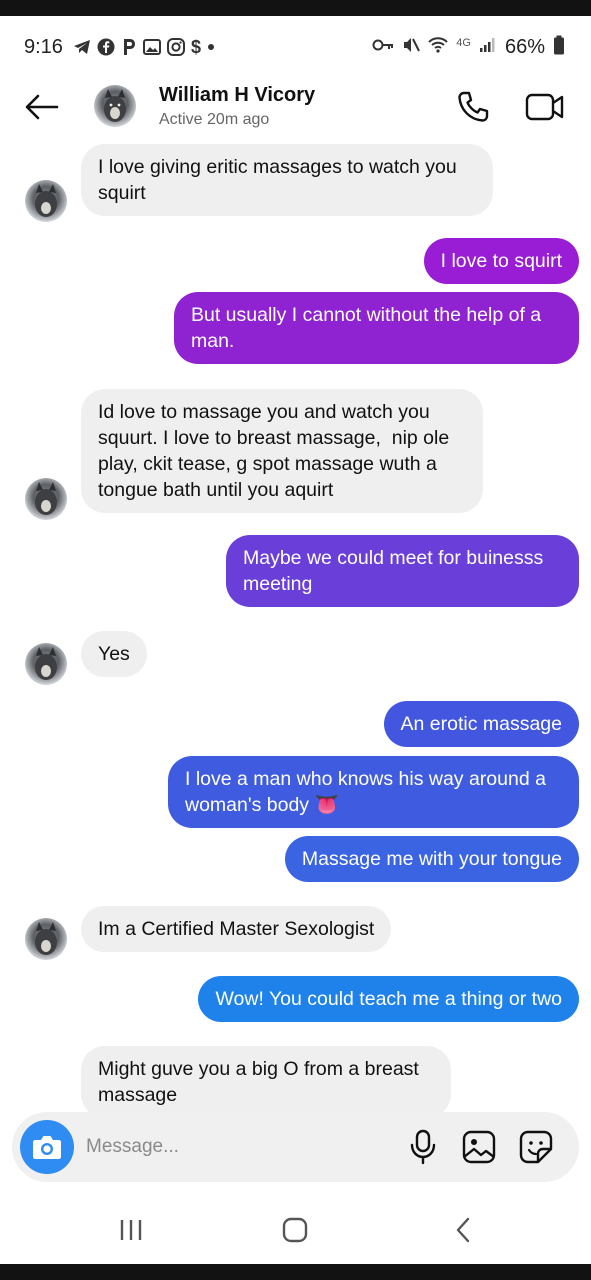  What do you see at coordinates (295, 1272) in the screenshot?
I see `bottom-screen-edge` at bounding box center [295, 1272].